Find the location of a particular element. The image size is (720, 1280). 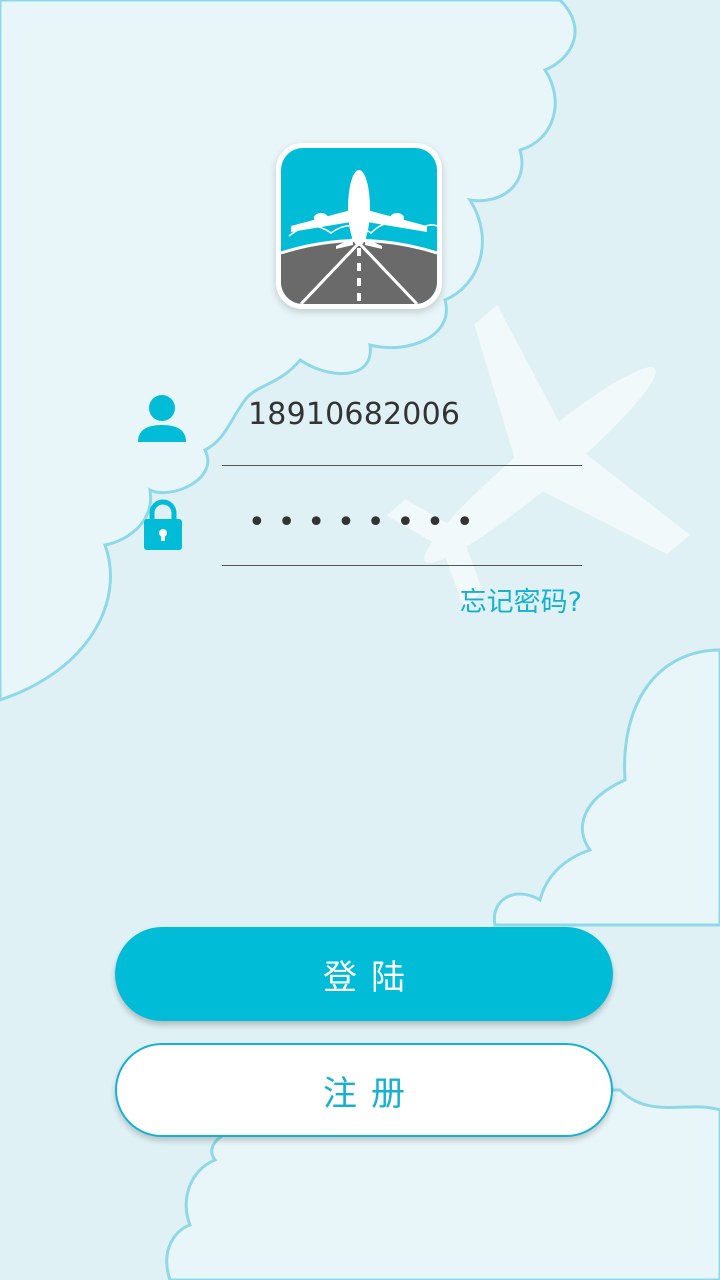

lock-icon is located at coordinates (163, 524).